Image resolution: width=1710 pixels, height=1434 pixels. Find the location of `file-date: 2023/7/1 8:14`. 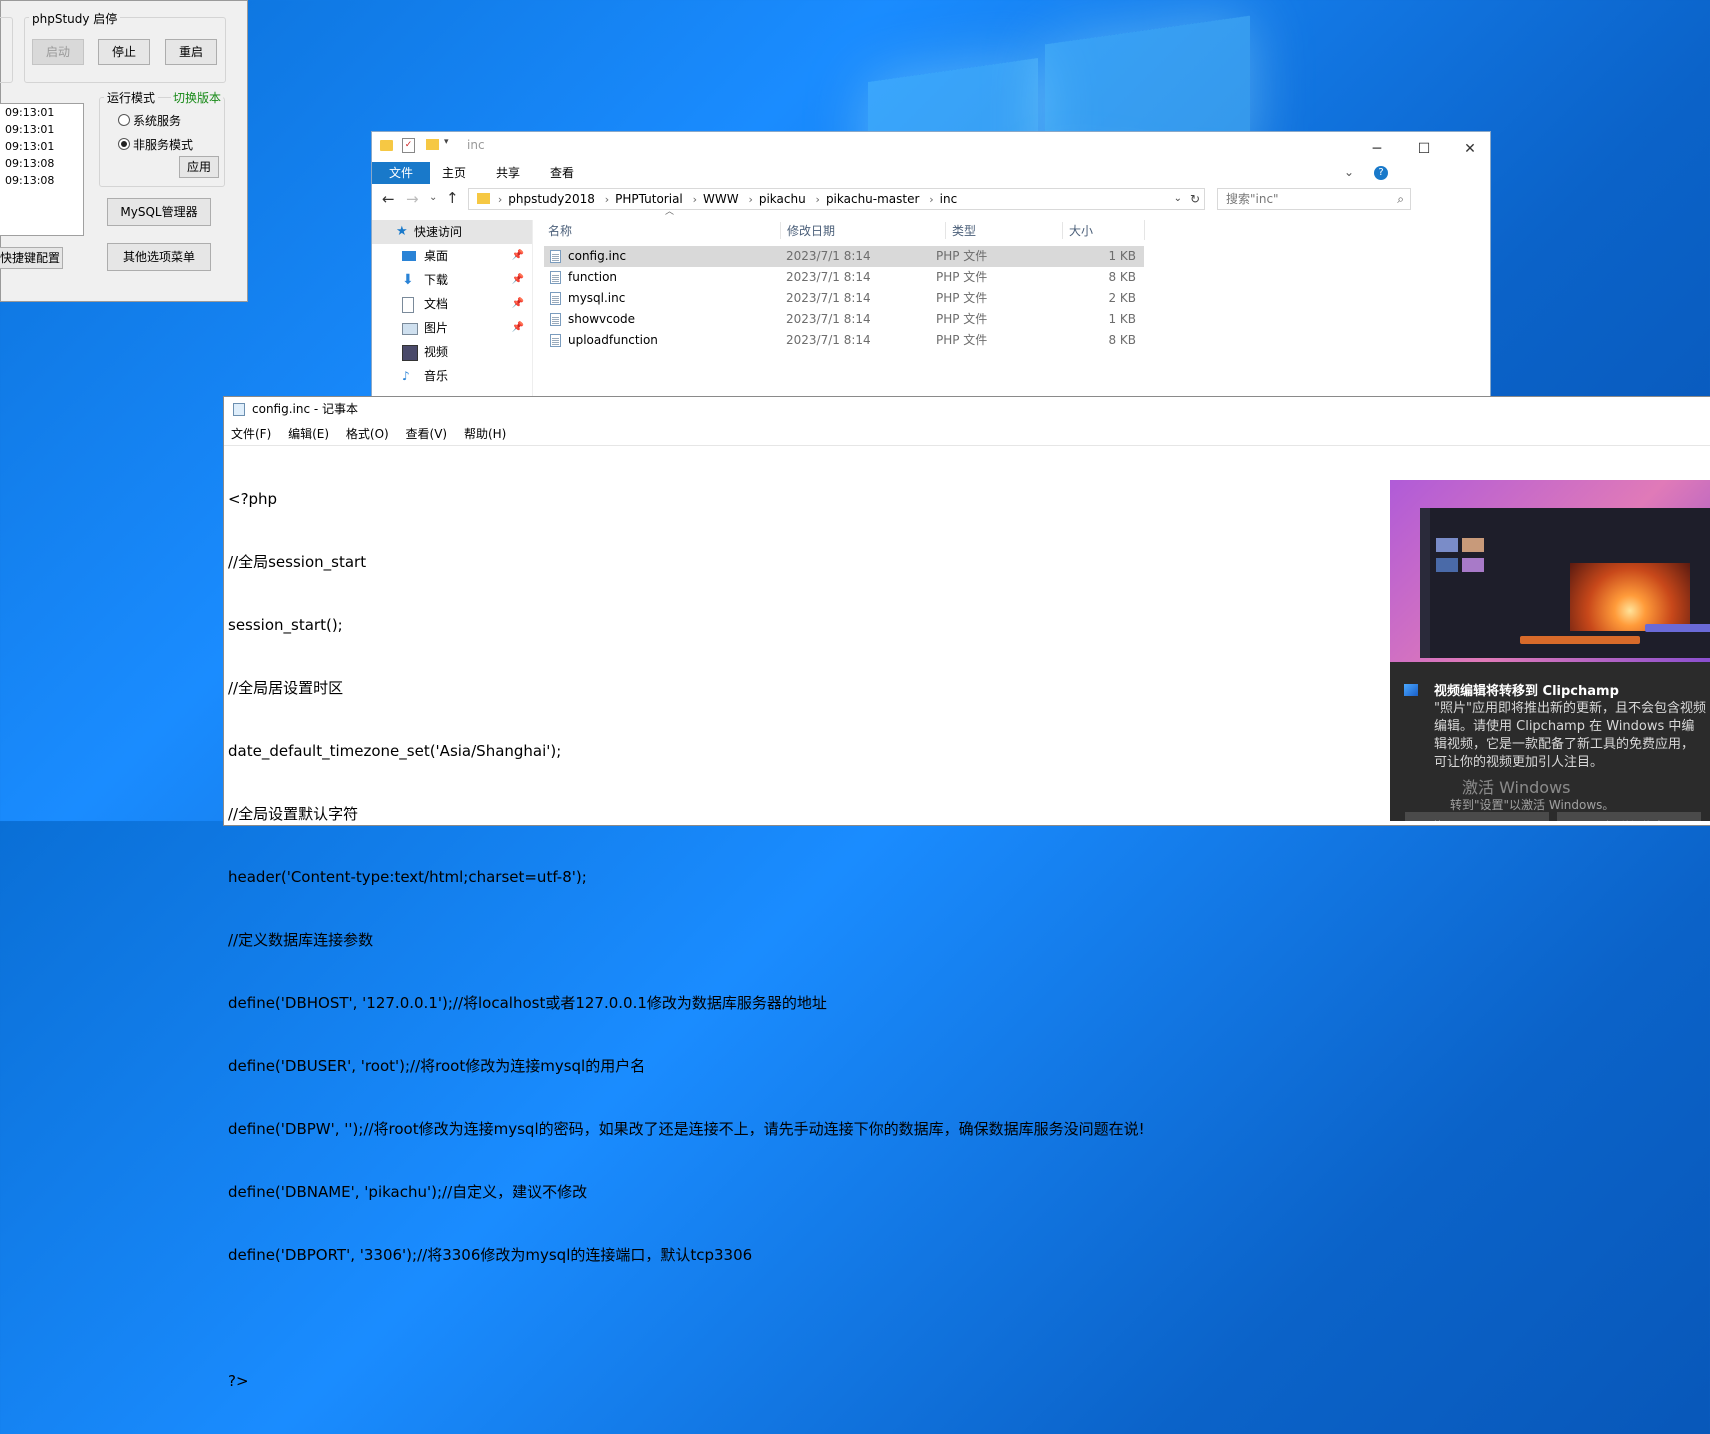

file-date: 2023/7/1 8:14 is located at coordinates (828, 256).